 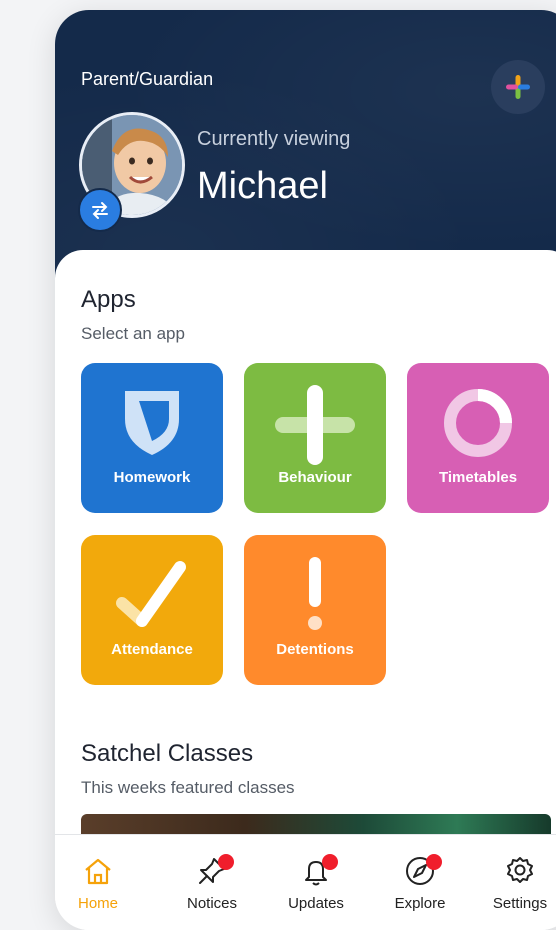 What do you see at coordinates (108, 299) in the screenshot?
I see `apps-title: Apps` at bounding box center [108, 299].